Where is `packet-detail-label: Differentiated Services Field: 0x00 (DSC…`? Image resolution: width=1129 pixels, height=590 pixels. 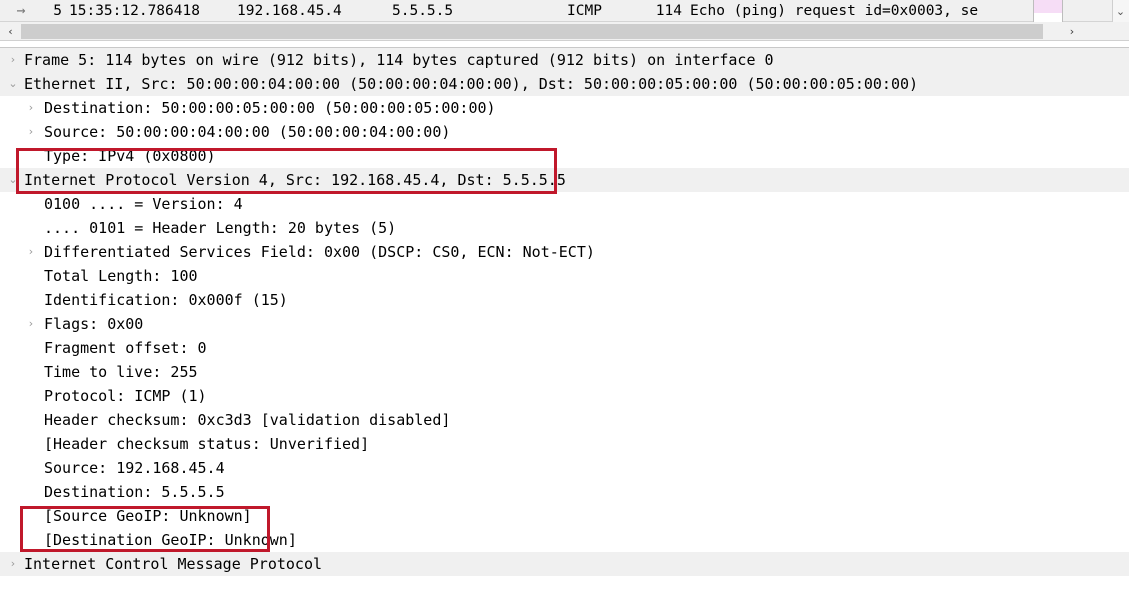 packet-detail-label: Differentiated Services Field: 0x00 (DSC… is located at coordinates (319, 252).